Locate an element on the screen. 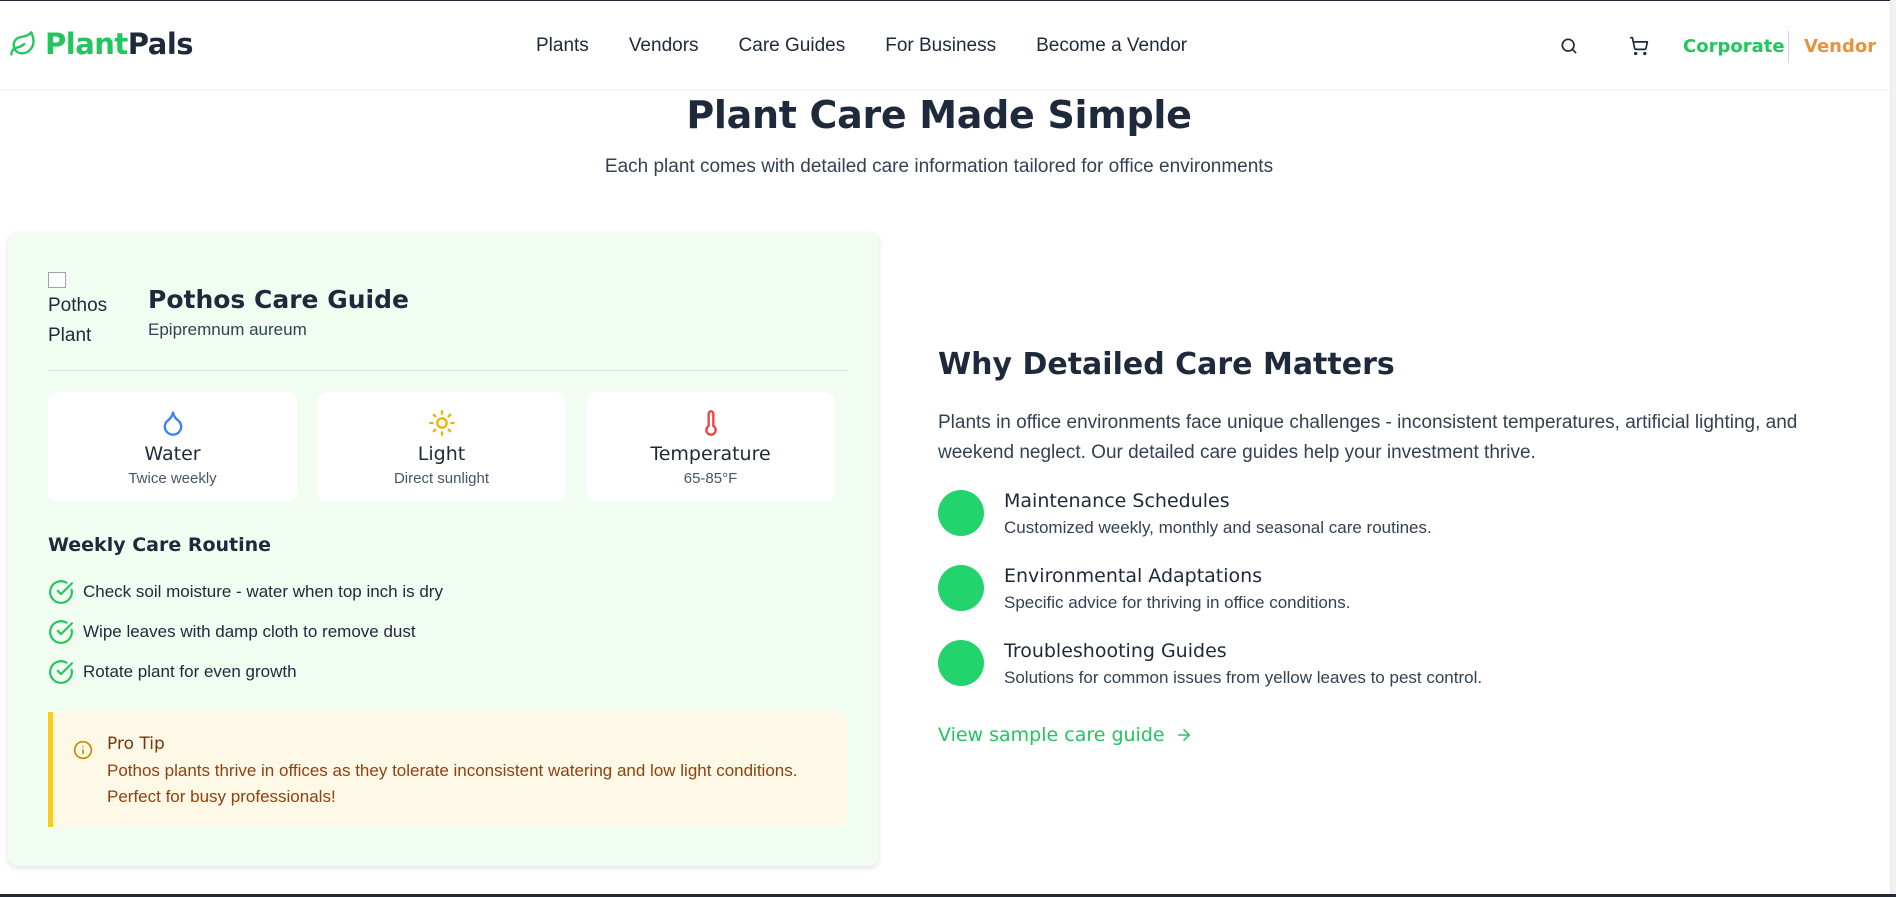  sun-icon is located at coordinates (442, 423).